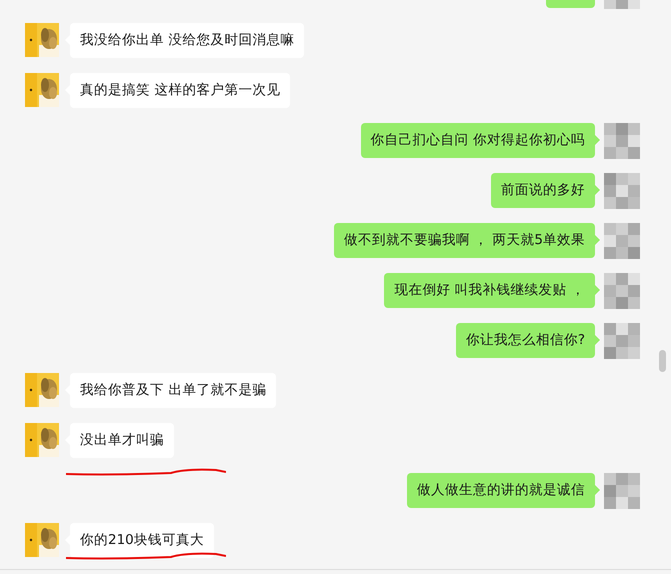 The height and width of the screenshot is (574, 671). What do you see at coordinates (525, 340) in the screenshot?
I see `message-bubble: 你让我怎么相信你?` at bounding box center [525, 340].